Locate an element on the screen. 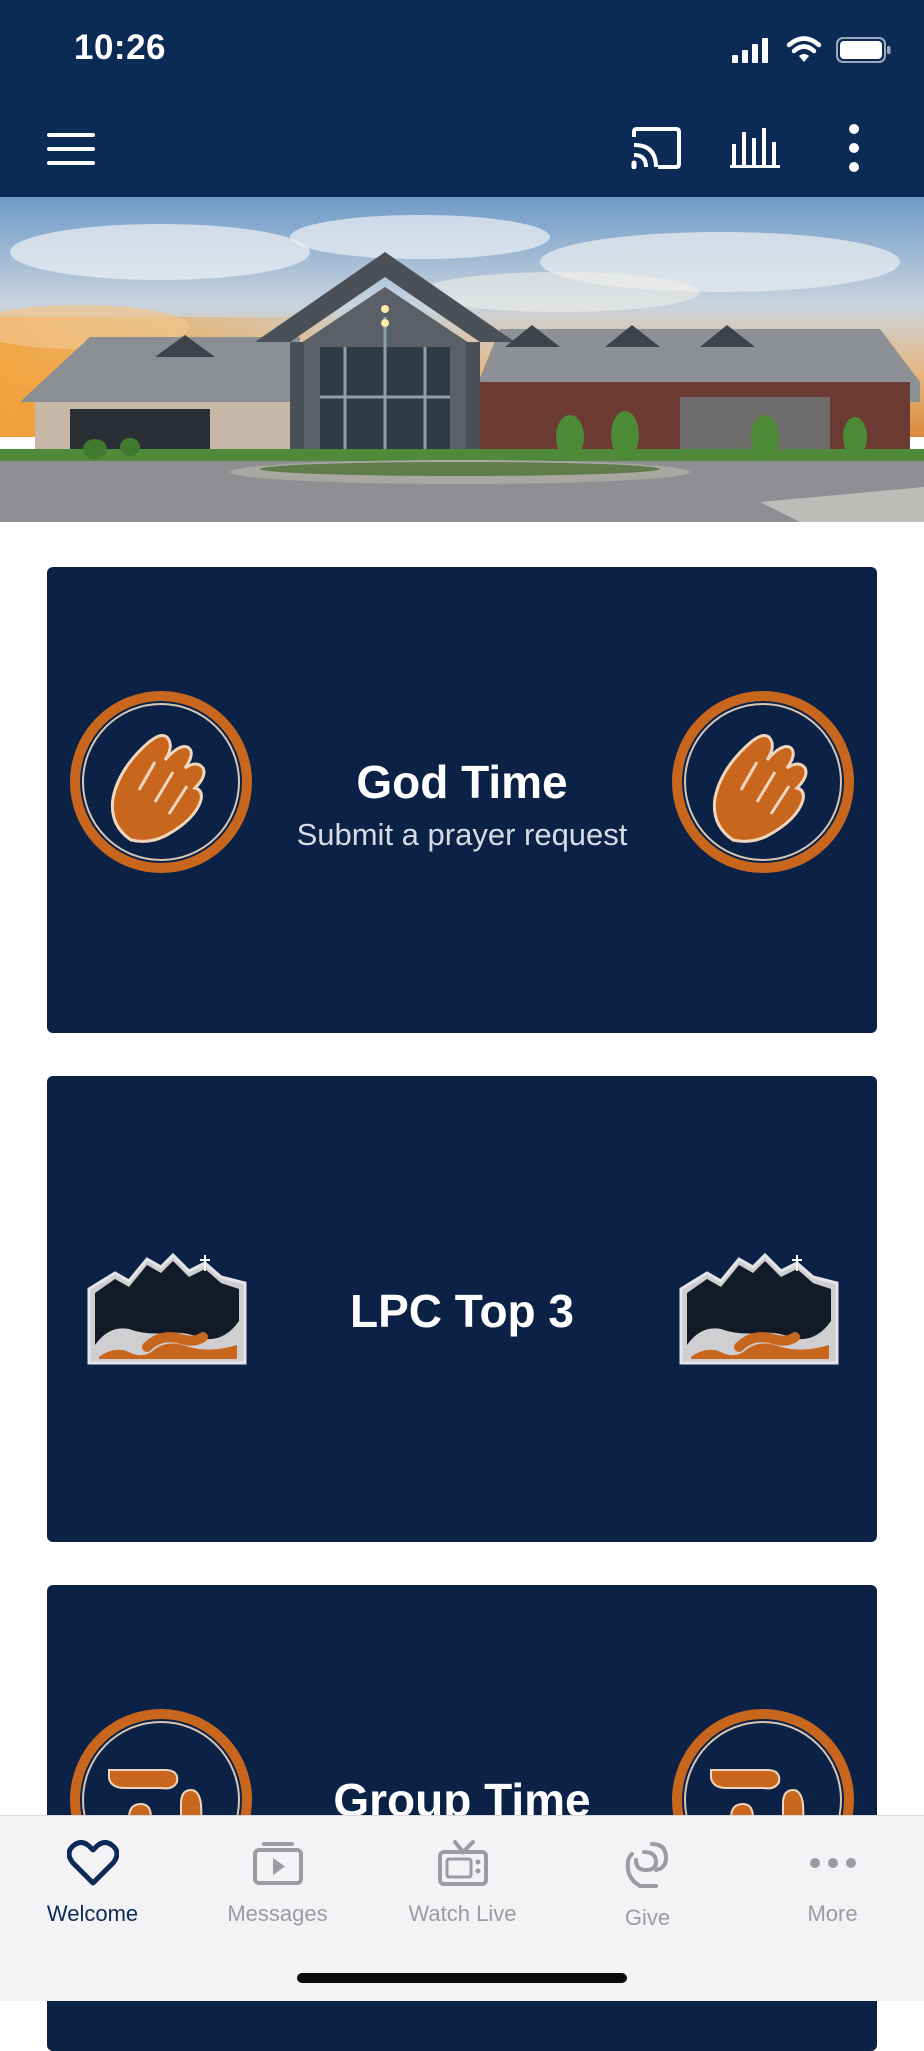 This screenshot has height=2051, width=924. mountain-logo-icon is located at coordinates (759, 1308).